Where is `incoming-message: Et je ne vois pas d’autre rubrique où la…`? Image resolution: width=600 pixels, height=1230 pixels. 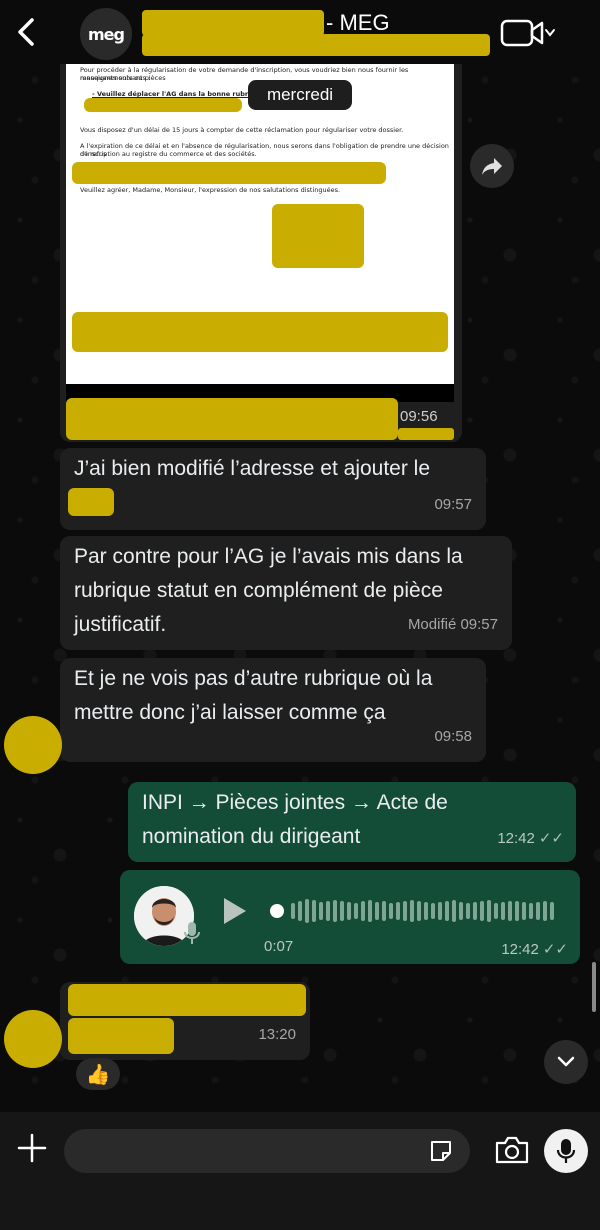
incoming-message: Et je ne vois pas d’autre rubrique où la… is located at coordinates (273, 710).